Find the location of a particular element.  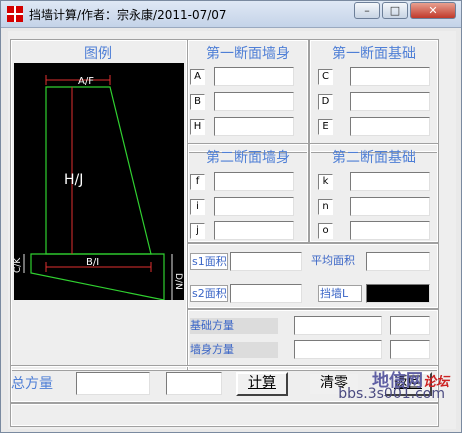

s1-area-output is located at coordinates (266, 261).